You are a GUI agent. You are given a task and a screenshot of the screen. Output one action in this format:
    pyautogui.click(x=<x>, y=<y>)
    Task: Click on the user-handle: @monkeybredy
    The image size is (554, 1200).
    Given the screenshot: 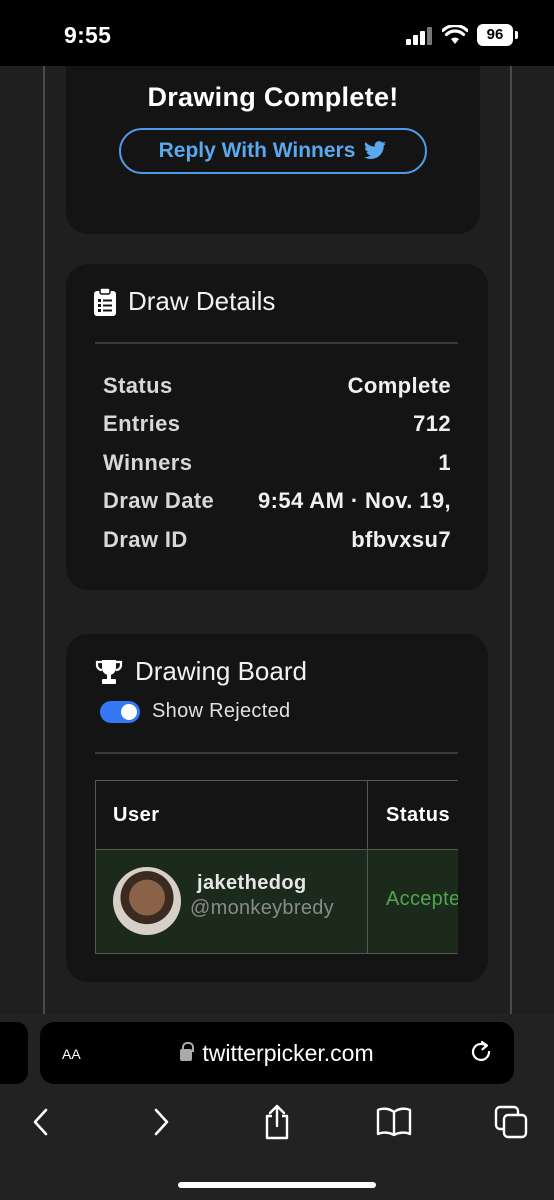 What is the action you would take?
    pyautogui.click(x=262, y=908)
    